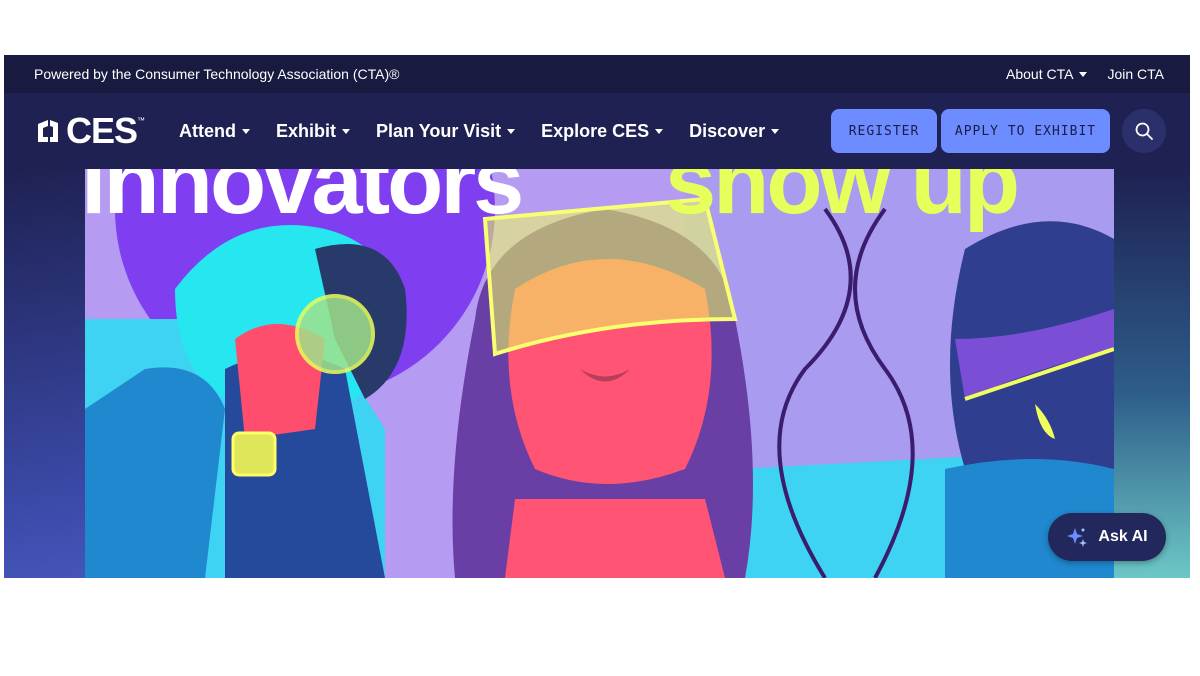  I want to click on nav-item-discover: Discover, so click(734, 131).